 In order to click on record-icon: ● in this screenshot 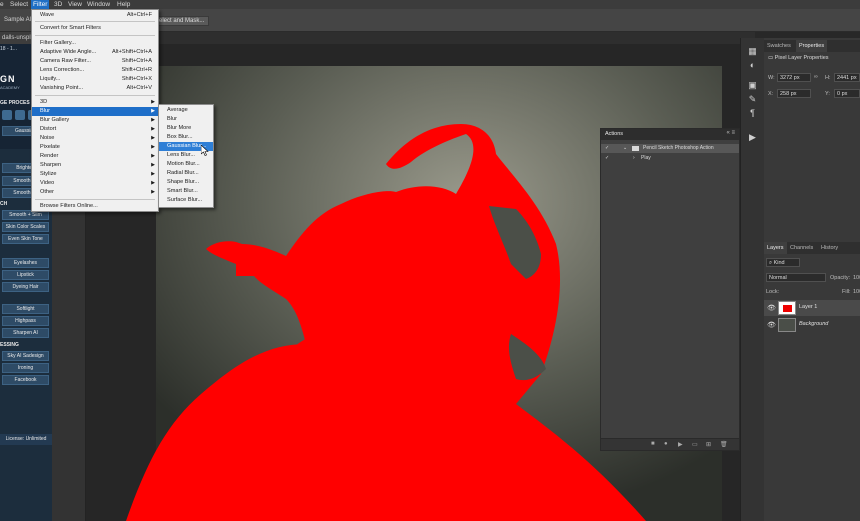, I will do `click(666, 444)`.